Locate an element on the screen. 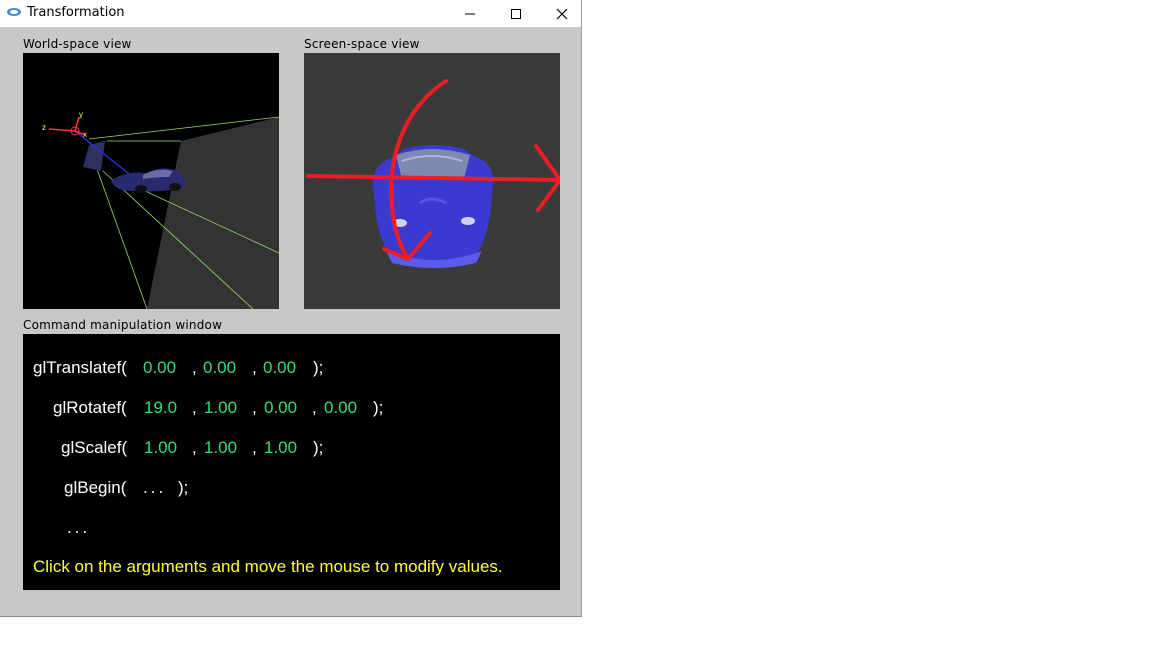 This screenshot has height=648, width=1152. rotate-z-arg: 0.00 is located at coordinates (340, 408).